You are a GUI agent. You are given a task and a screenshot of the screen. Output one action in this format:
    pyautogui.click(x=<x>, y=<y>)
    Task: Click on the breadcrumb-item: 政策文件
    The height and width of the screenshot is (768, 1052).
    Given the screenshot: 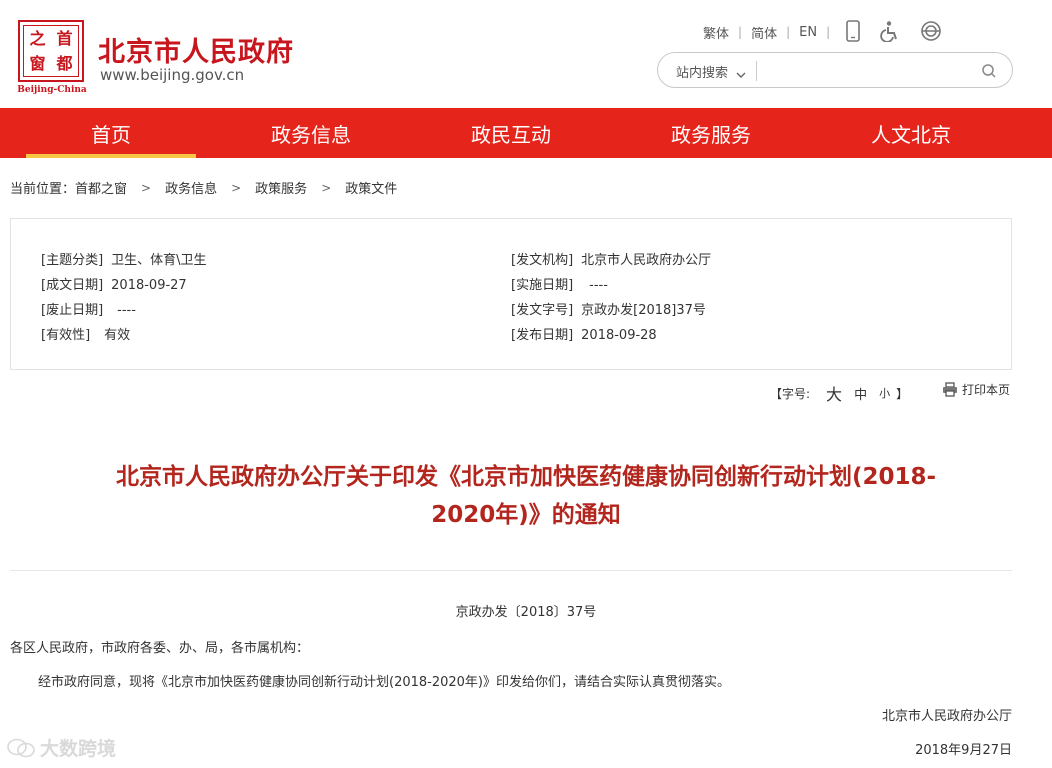 What is the action you would take?
    pyautogui.click(x=371, y=187)
    